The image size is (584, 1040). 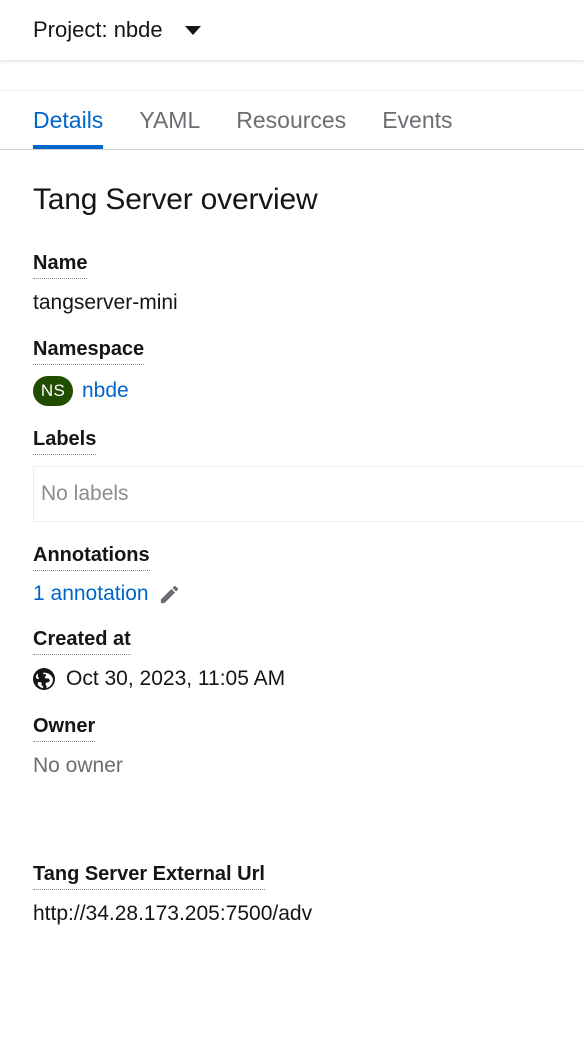 I want to click on project-selector-toggle: Project: nbde, so click(x=117, y=30).